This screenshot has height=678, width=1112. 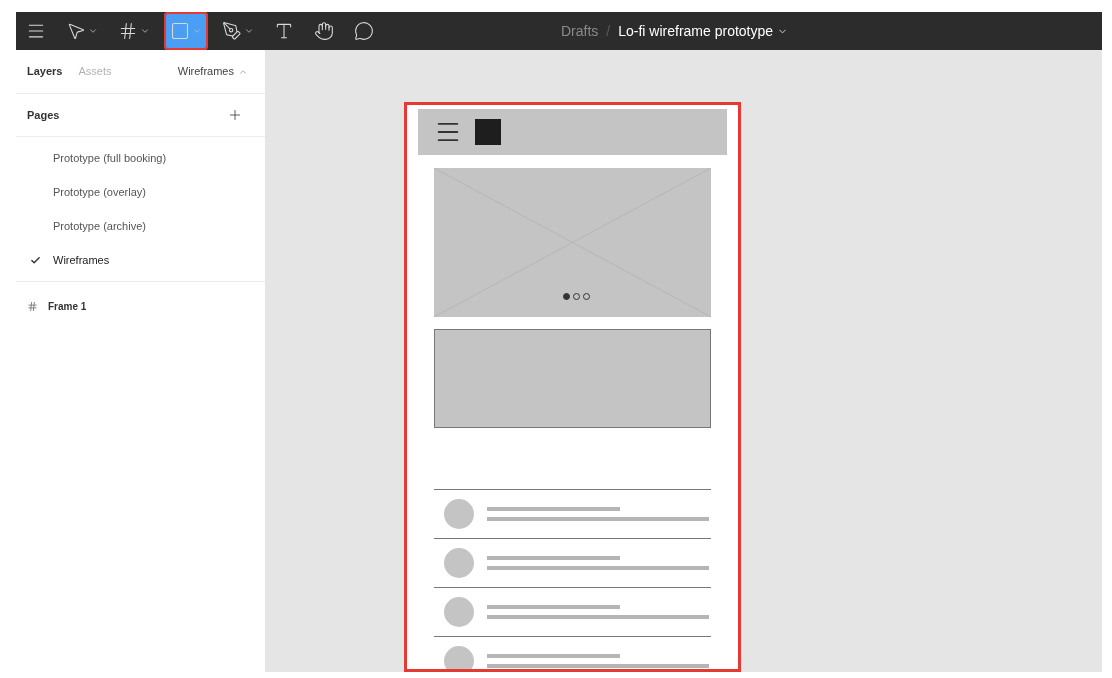 I want to click on comment-icon, so click(x=364, y=31).